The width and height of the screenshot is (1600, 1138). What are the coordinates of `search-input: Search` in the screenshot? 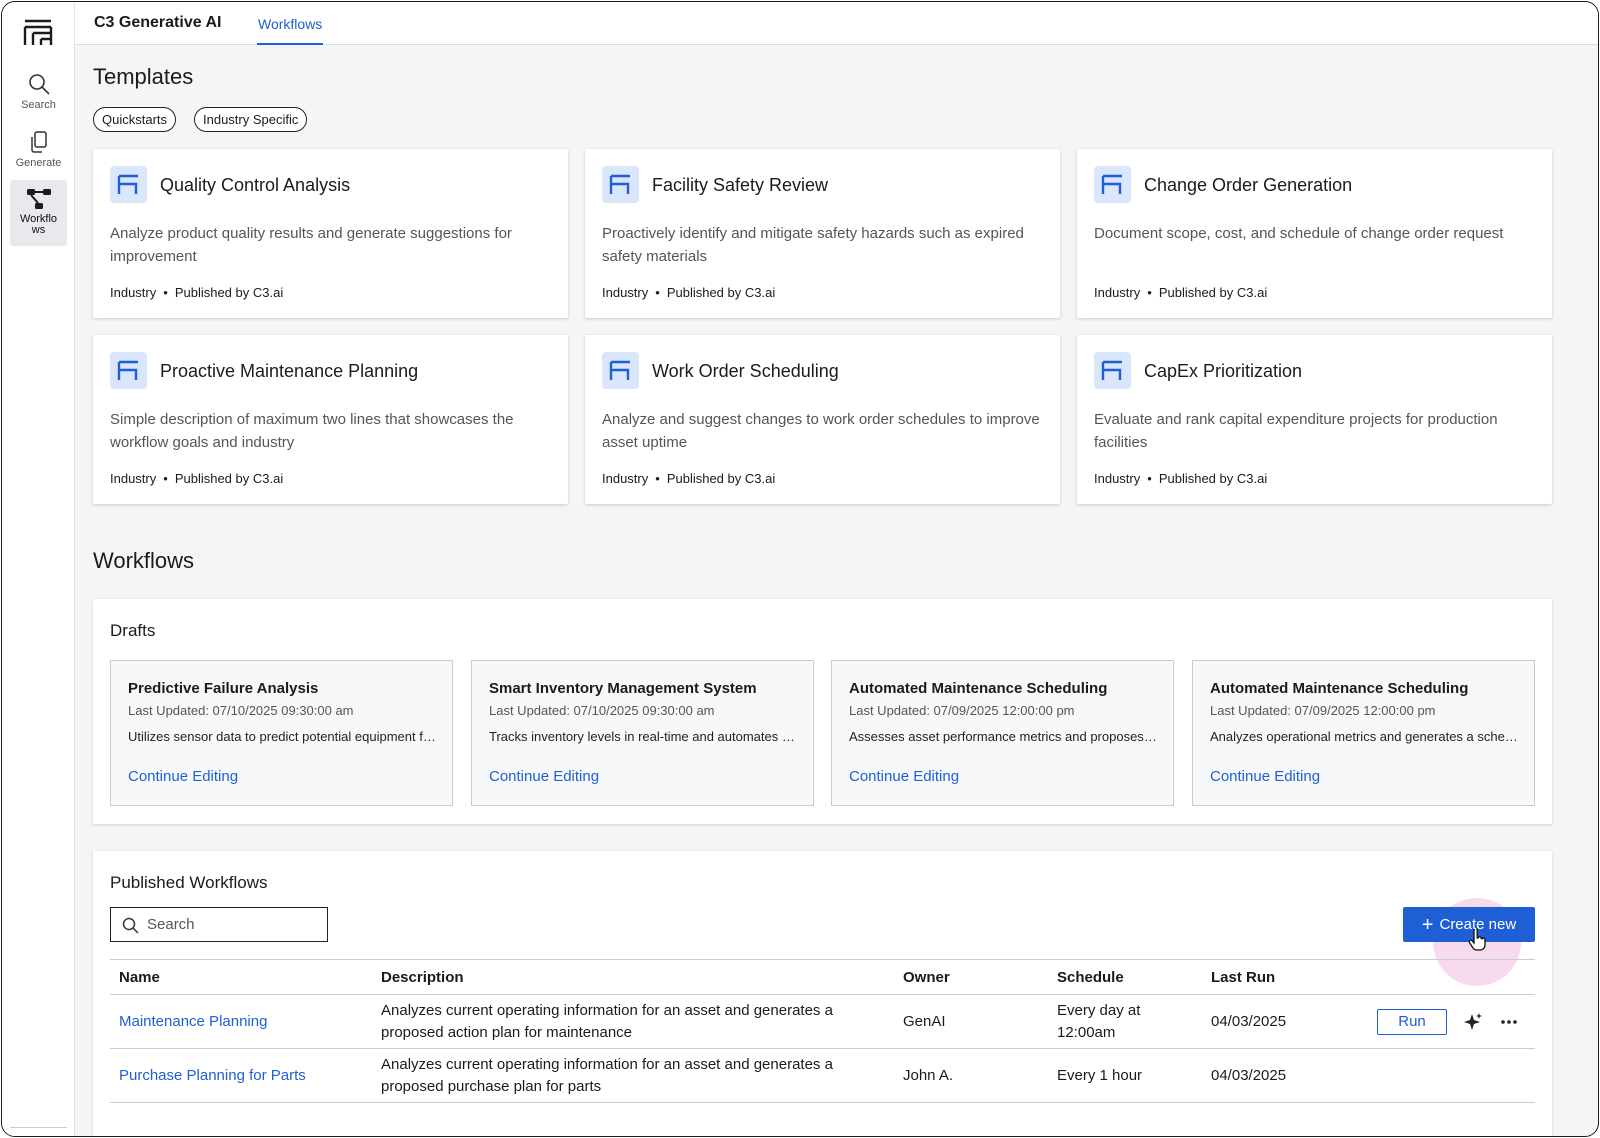 It's located at (219, 924).